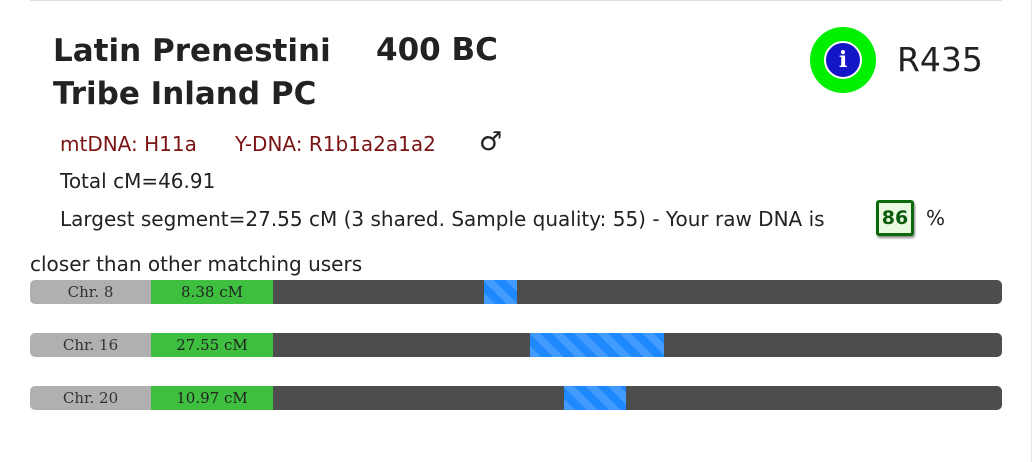  I want to click on chromosome-label: Chr. 8, so click(90, 292).